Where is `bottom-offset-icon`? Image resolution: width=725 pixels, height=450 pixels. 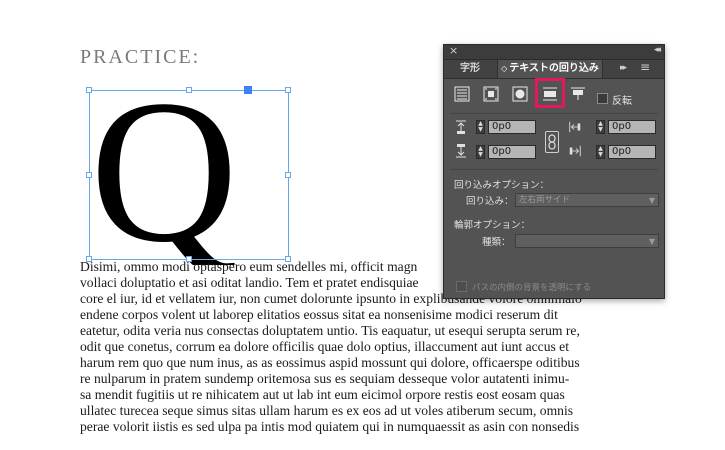 bottom-offset-icon is located at coordinates (461, 151).